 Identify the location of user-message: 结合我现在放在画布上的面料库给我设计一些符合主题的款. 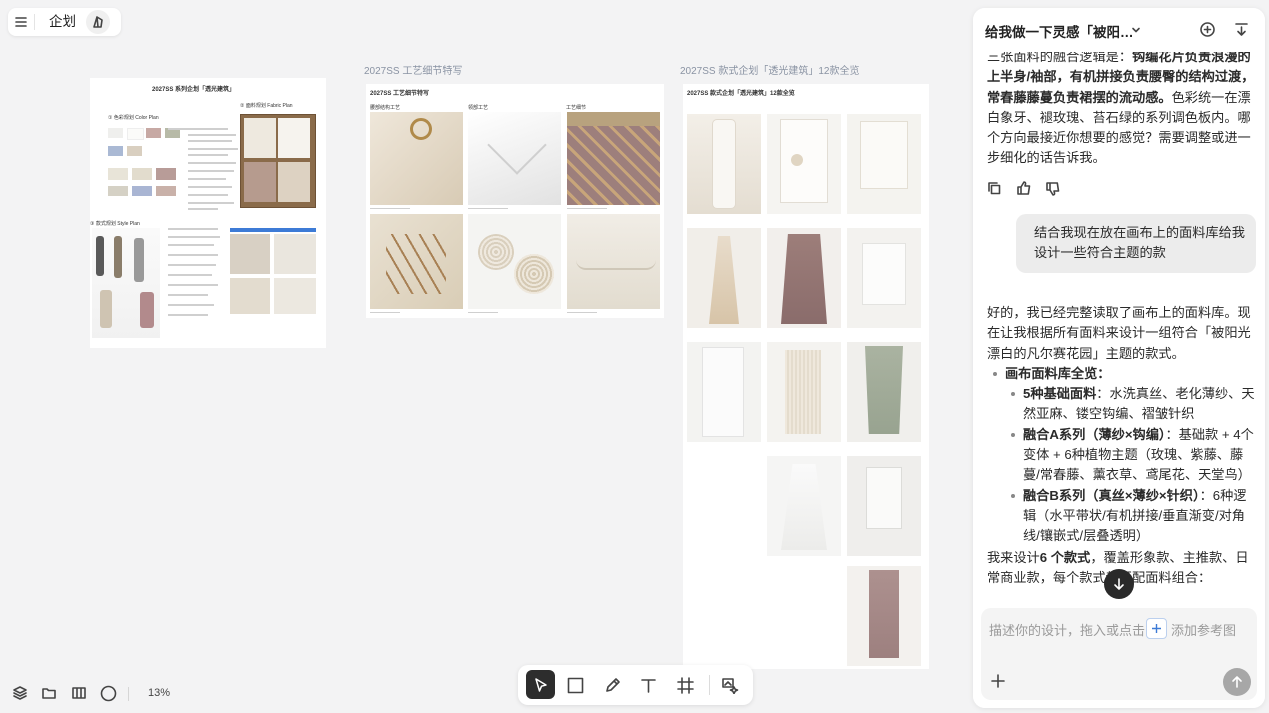
(1136, 243).